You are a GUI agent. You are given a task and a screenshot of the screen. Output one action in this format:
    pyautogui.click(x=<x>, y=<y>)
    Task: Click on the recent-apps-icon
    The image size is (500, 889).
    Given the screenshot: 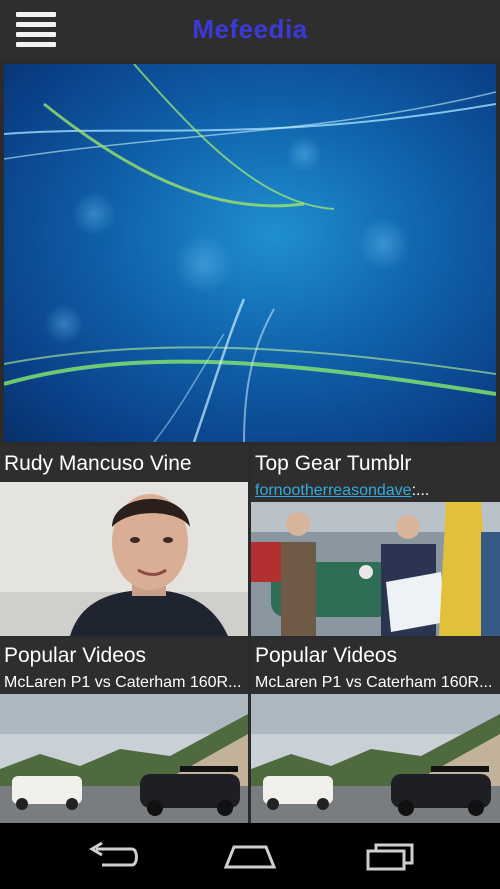 What is the action you would take?
    pyautogui.click(x=390, y=856)
    